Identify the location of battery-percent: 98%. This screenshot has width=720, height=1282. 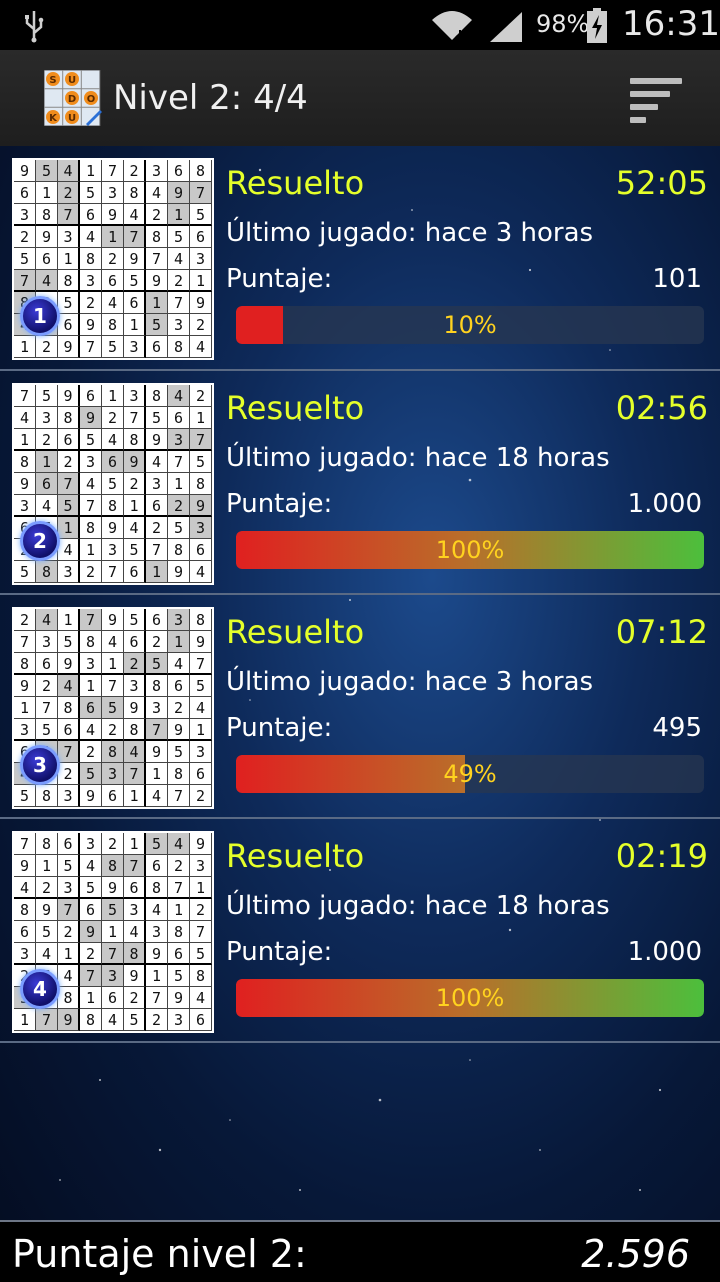
(563, 24).